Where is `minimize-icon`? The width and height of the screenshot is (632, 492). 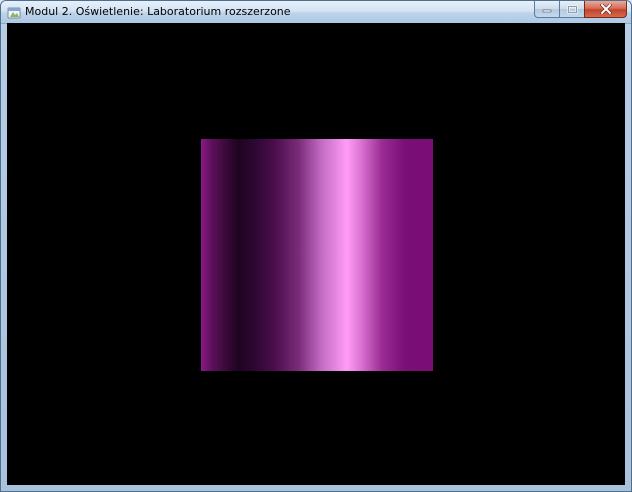
minimize-icon is located at coordinates (547, 9).